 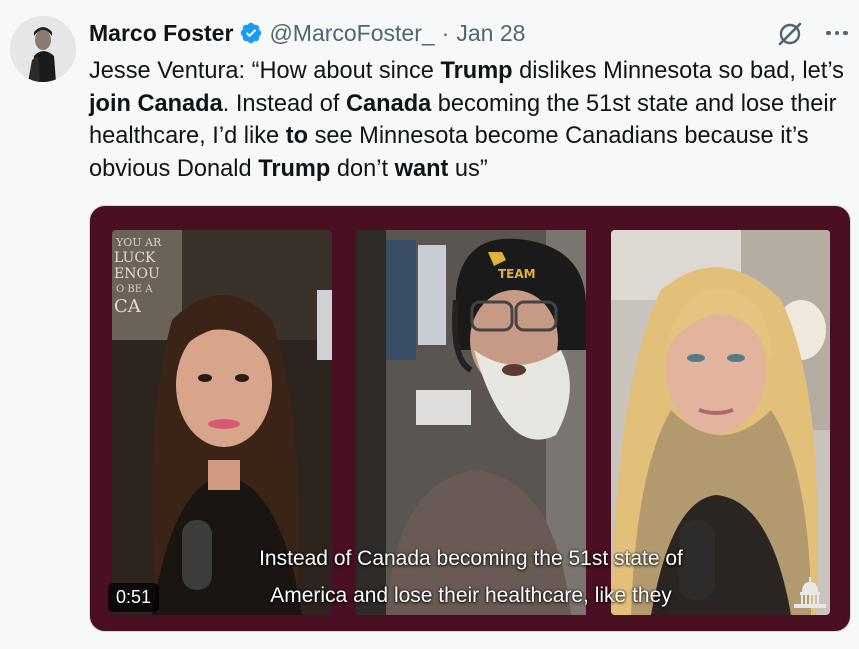 What do you see at coordinates (135, 258) in the screenshot?
I see `sign-text: LUCK` at bounding box center [135, 258].